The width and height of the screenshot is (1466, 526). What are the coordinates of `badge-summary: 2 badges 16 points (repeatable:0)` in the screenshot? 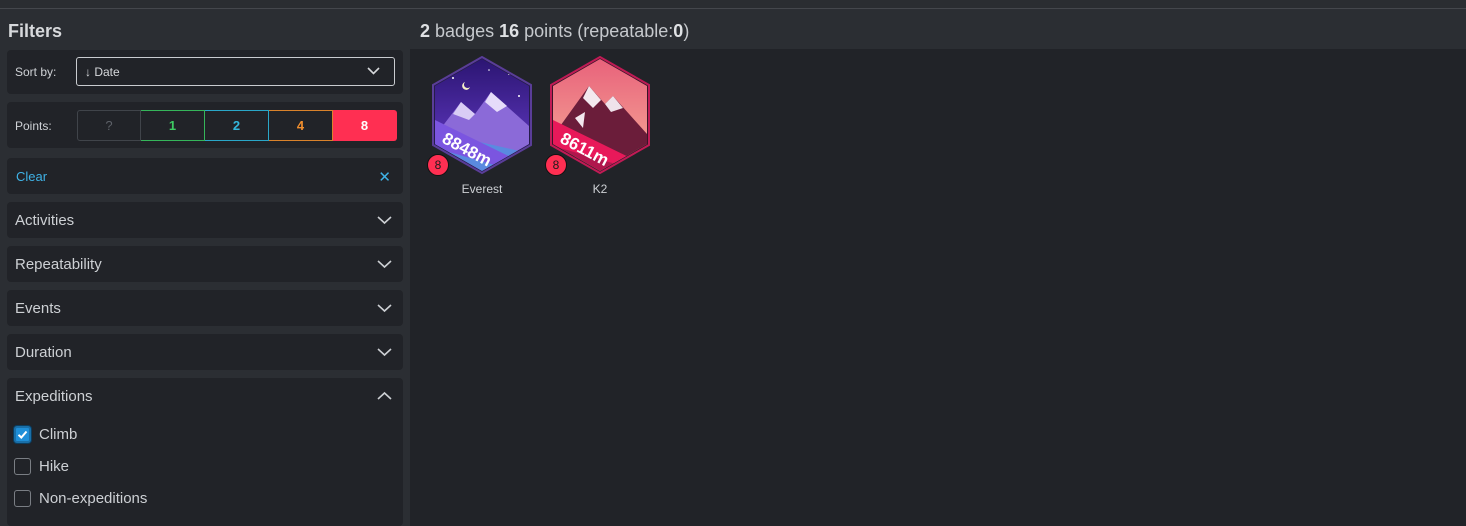 It's located at (554, 31).